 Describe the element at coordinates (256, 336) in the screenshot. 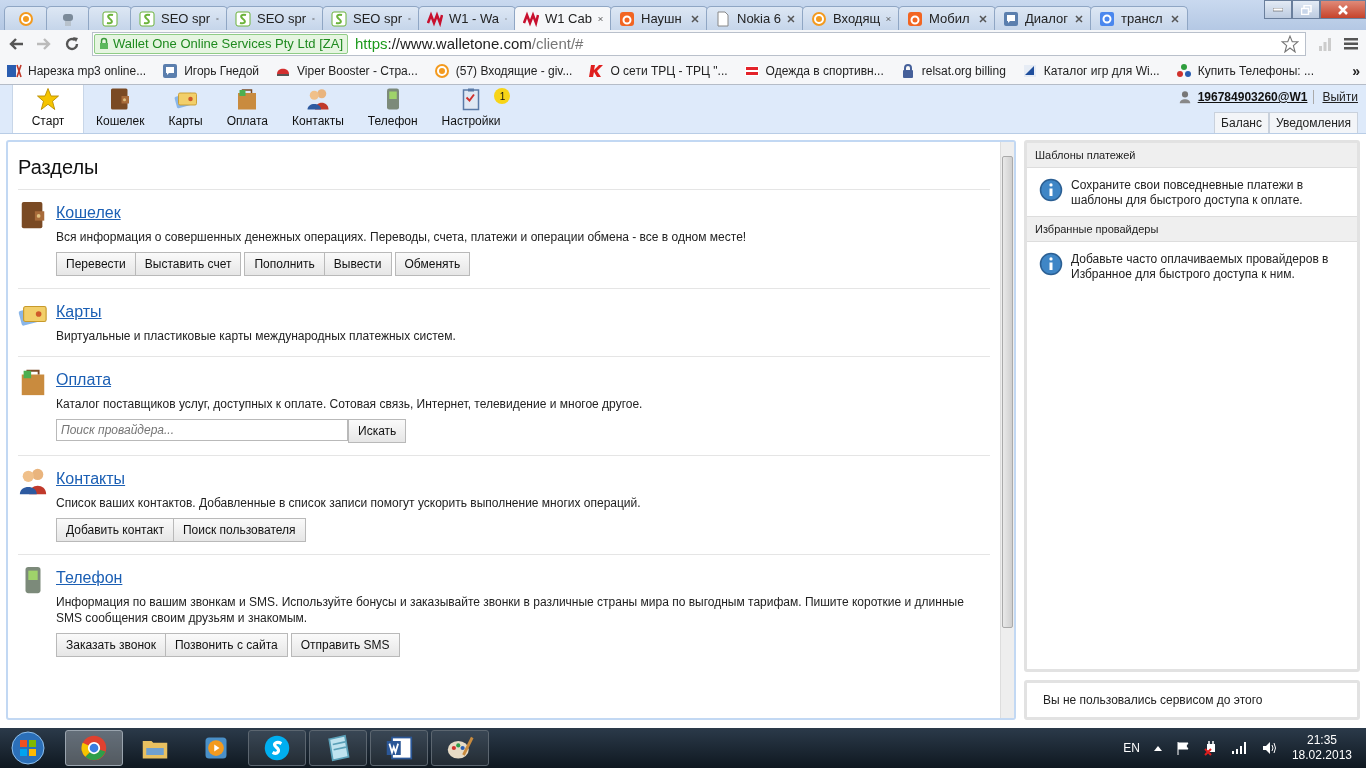

I see `section-description: Виртуальные и пластиковые карты международных платежных систем.` at that location.